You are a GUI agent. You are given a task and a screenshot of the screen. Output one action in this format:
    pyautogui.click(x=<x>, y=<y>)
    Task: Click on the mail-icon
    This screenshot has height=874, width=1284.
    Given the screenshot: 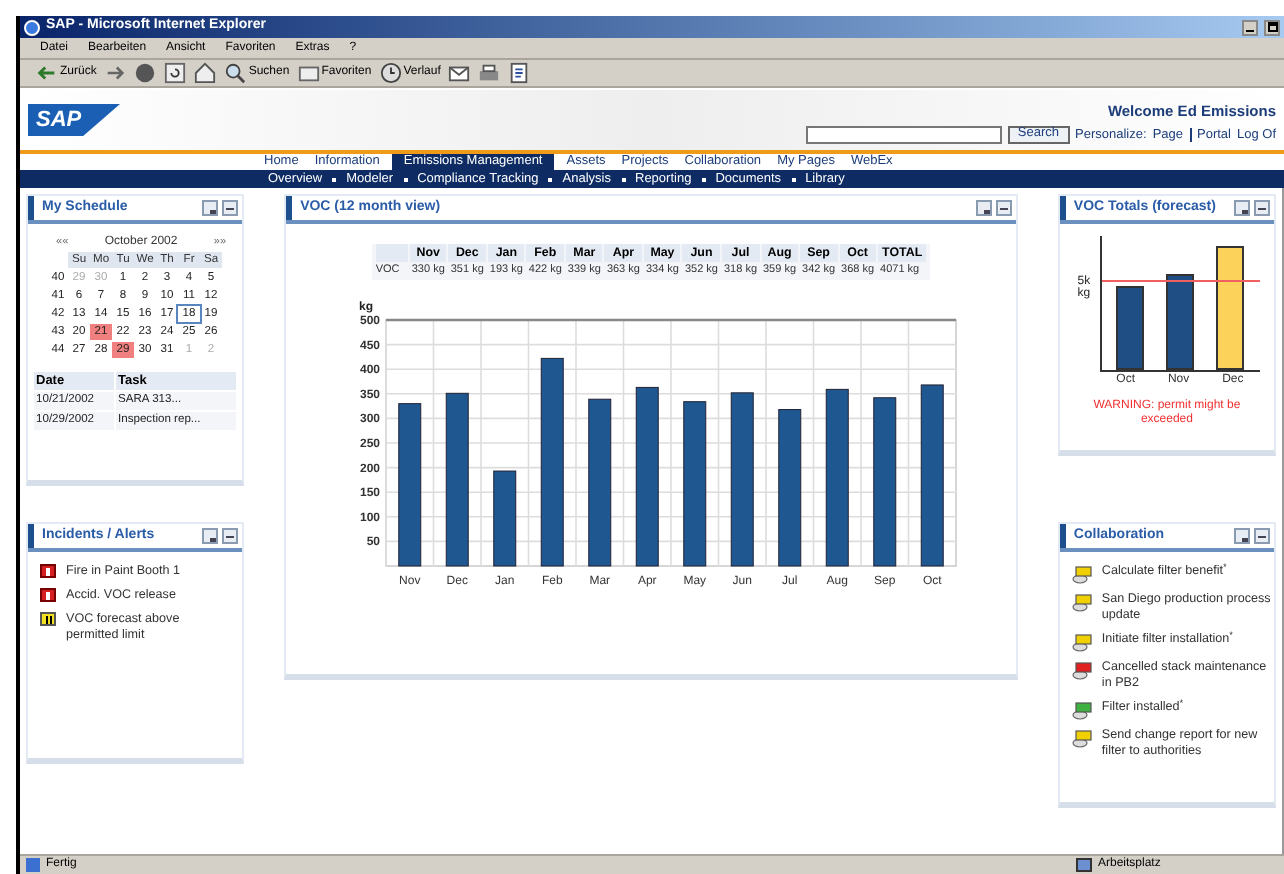 What is the action you would take?
    pyautogui.click(x=459, y=73)
    